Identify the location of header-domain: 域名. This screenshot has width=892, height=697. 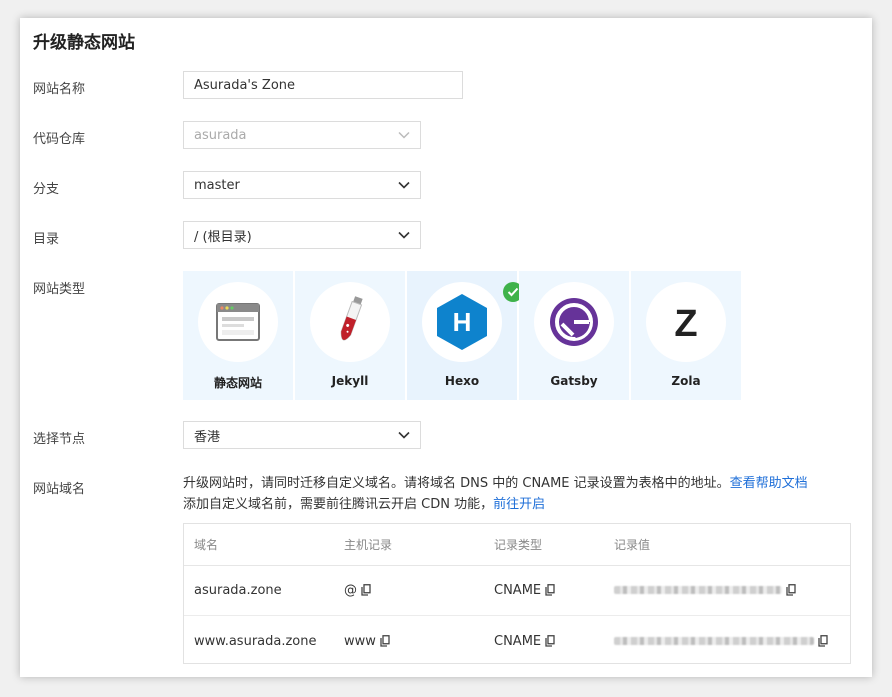
(206, 545).